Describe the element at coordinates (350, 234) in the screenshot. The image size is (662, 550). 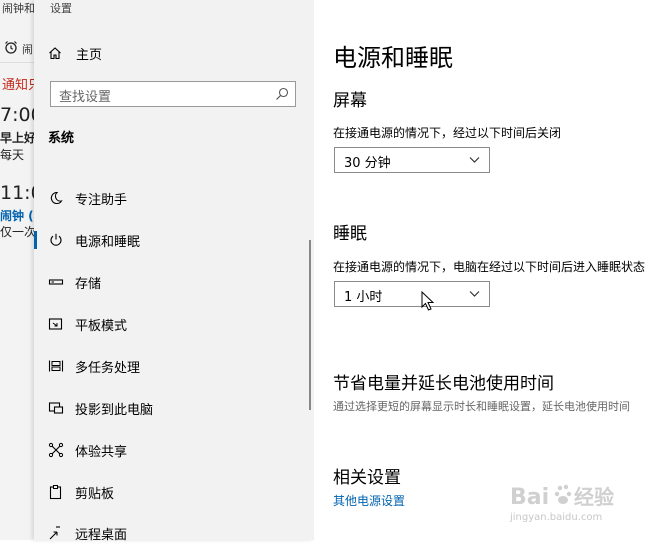
I see `sleep-heading: 睡眠` at that location.